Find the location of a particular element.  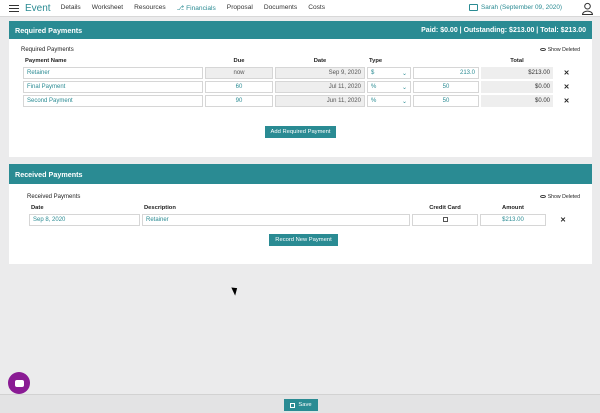

col-credit-card: Credit Card is located at coordinates (445, 208).